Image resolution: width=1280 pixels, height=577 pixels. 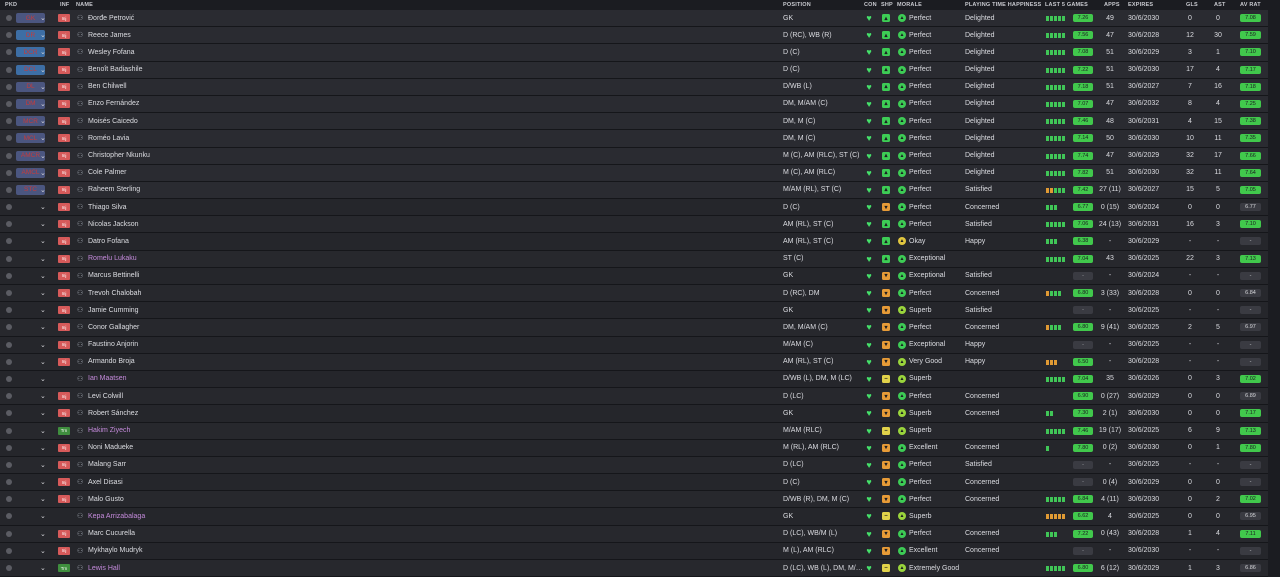 I want to click on player-name: Faustino Anjorin, so click(x=113, y=345).